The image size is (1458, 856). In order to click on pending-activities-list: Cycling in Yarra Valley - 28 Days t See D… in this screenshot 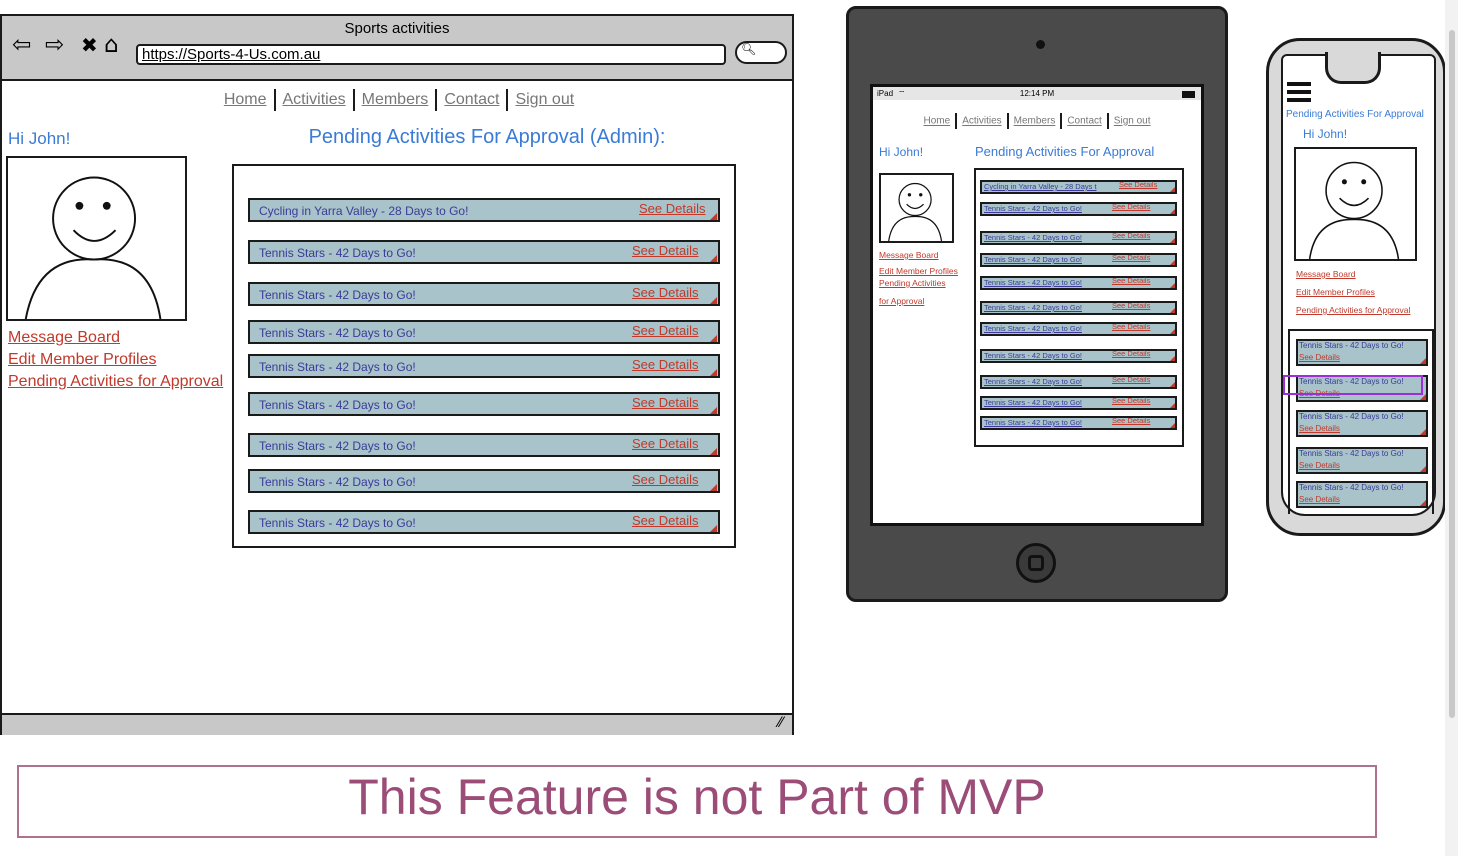, I will do `click(1079, 307)`.